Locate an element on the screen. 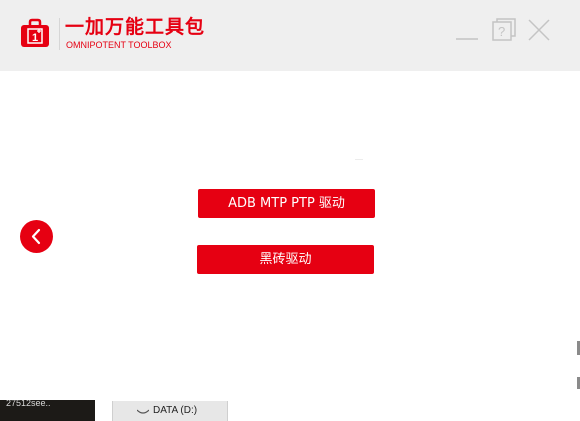 The image size is (580, 421). drive-item-data: DATA (D:) is located at coordinates (170, 411).